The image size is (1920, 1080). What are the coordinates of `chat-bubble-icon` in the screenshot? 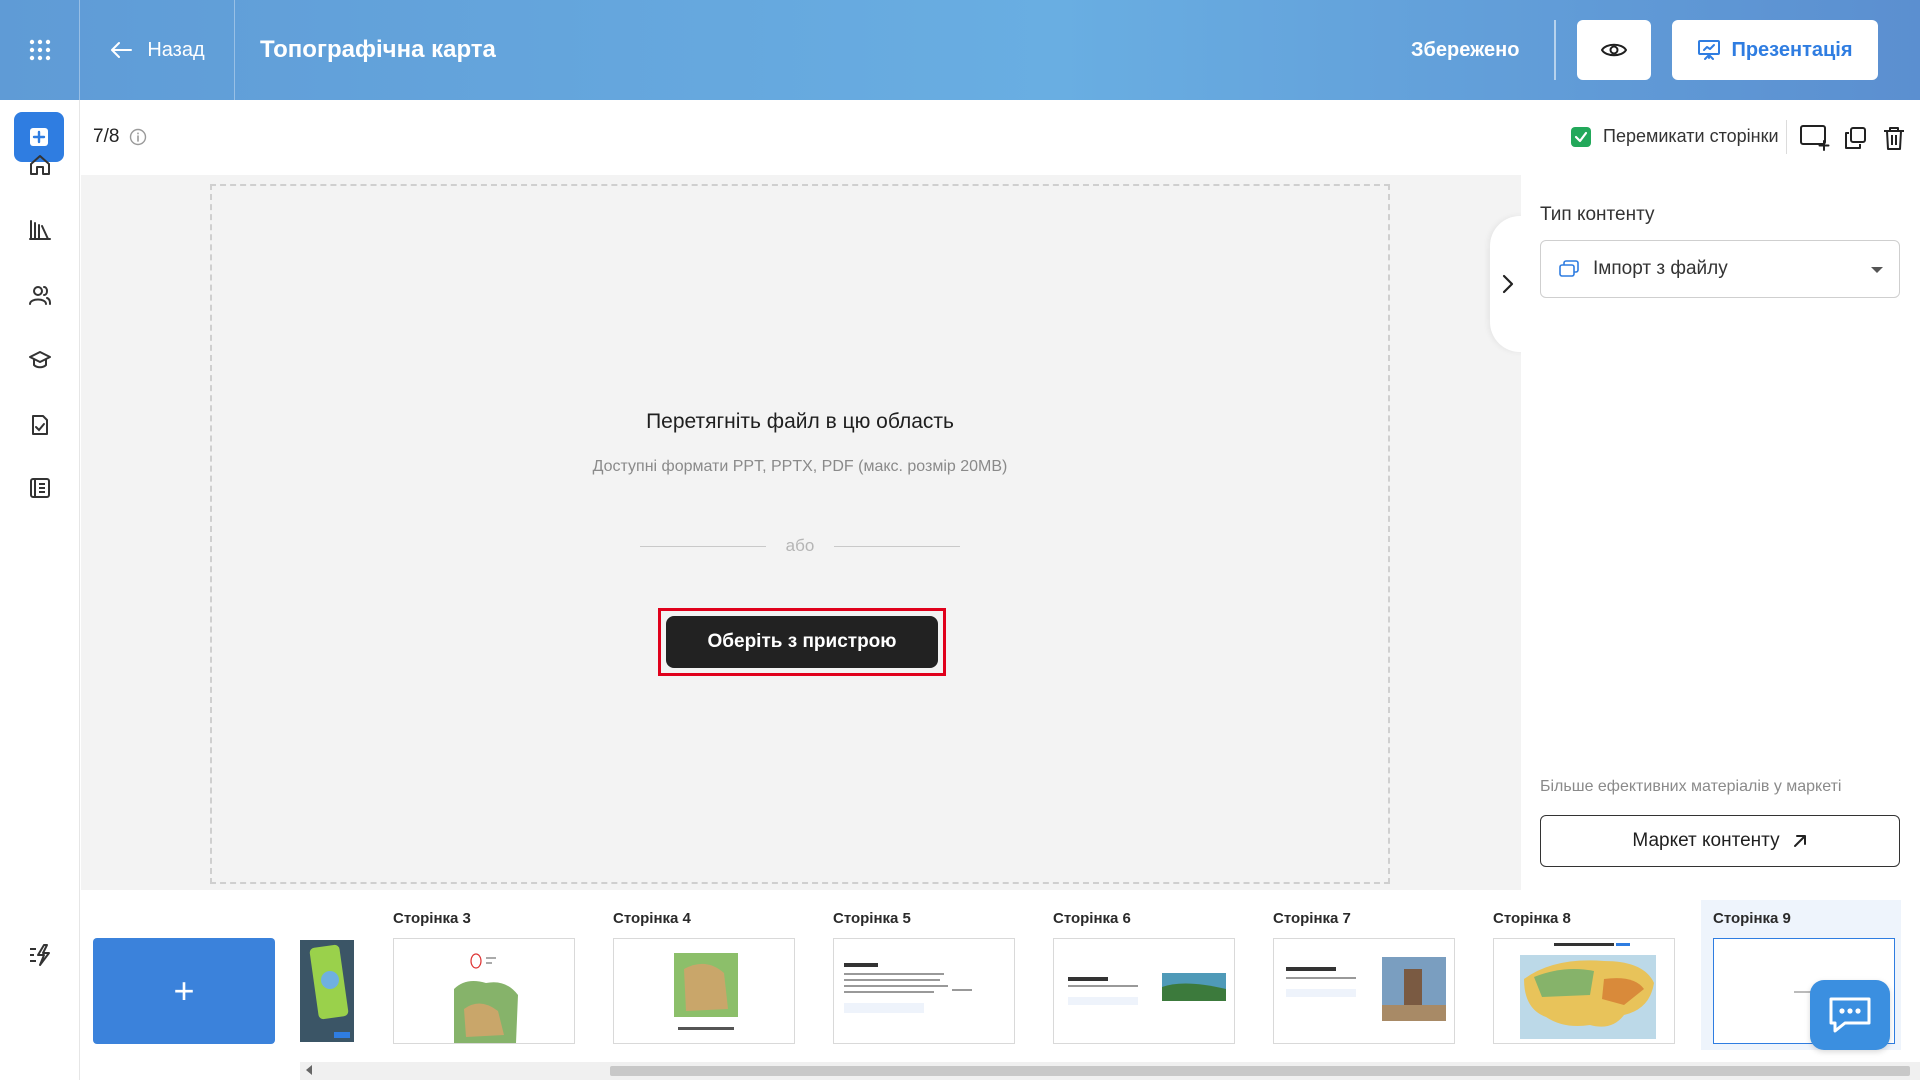 It's located at (1850, 1015).